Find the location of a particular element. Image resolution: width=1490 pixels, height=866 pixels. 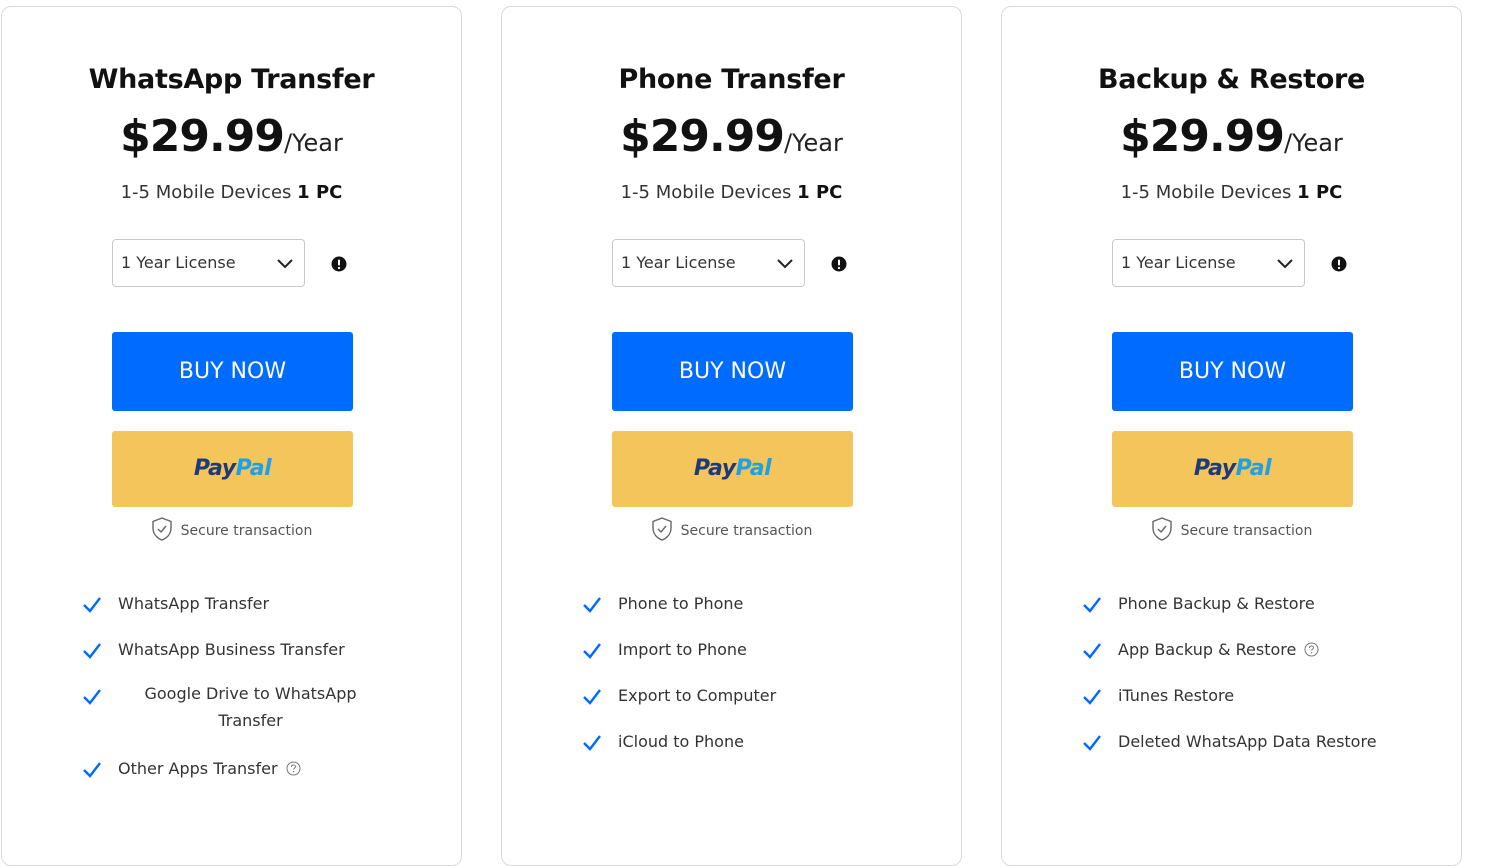

feature-label: Phone to Phone is located at coordinates (681, 603).